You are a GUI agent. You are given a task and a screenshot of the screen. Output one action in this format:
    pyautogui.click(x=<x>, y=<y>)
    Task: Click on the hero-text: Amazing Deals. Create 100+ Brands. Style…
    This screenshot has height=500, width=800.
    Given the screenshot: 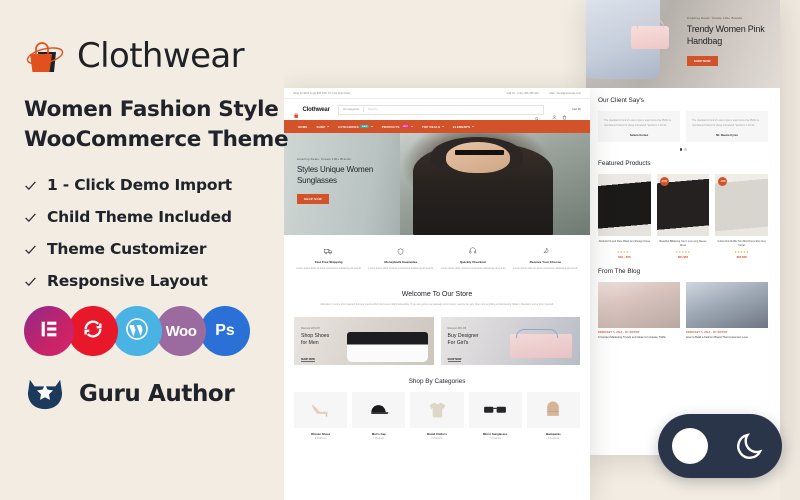 What is the action you would take?
    pyautogui.click(x=370, y=181)
    